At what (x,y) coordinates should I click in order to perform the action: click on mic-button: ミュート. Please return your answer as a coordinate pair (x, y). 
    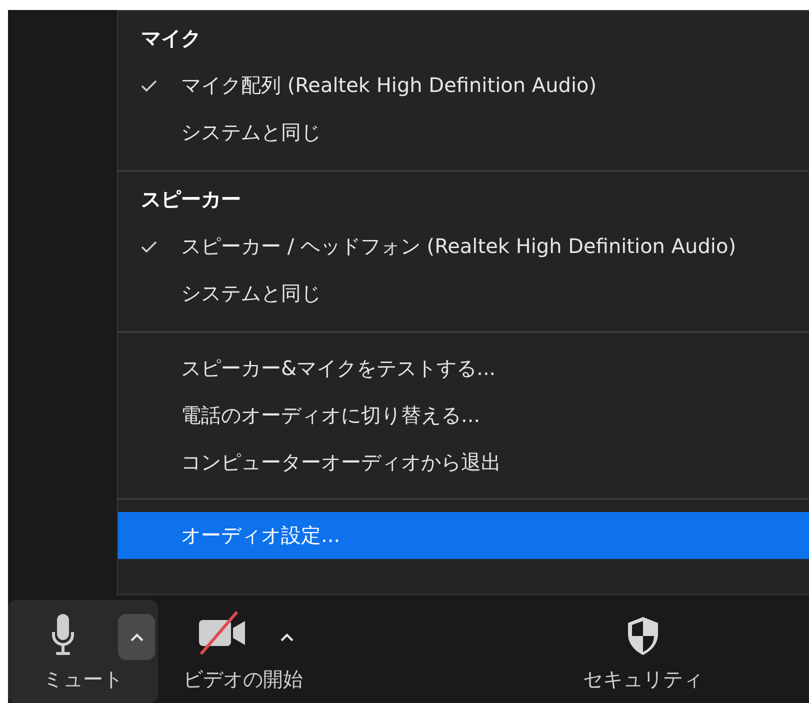
    Looking at the image, I should click on (83, 651).